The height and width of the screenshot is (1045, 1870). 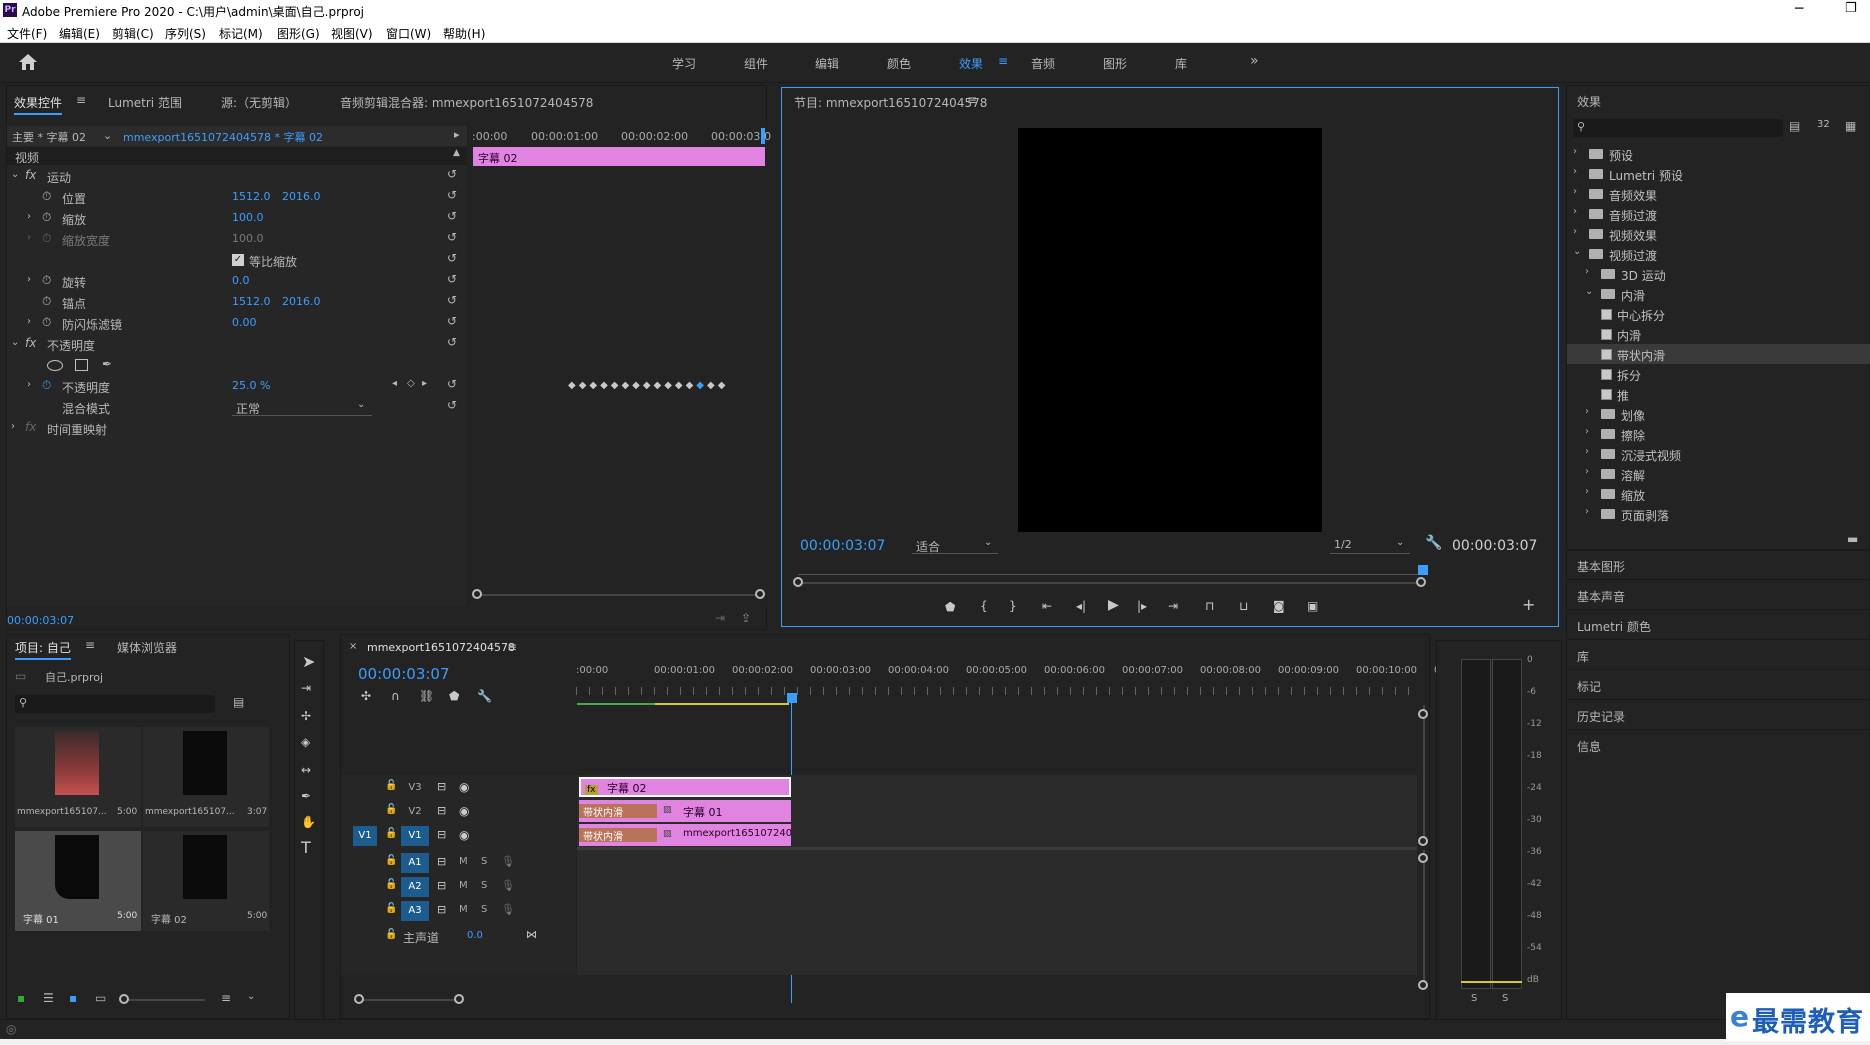 What do you see at coordinates (1209, 606) in the screenshot?
I see `lift-icon: ⊓` at bounding box center [1209, 606].